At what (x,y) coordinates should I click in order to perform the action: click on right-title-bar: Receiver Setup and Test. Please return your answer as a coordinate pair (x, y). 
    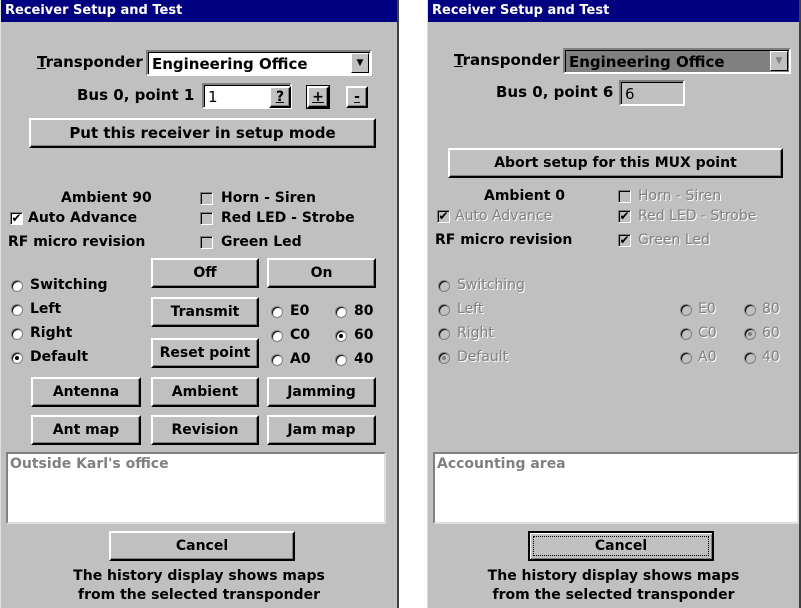
    Looking at the image, I should click on (613, 11).